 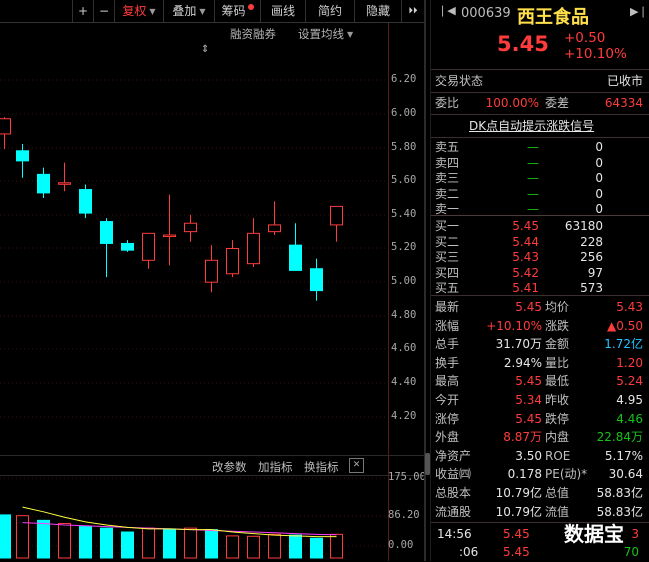 I want to click on prev-arrow-icon: ❘◀, so click(x=447, y=10).